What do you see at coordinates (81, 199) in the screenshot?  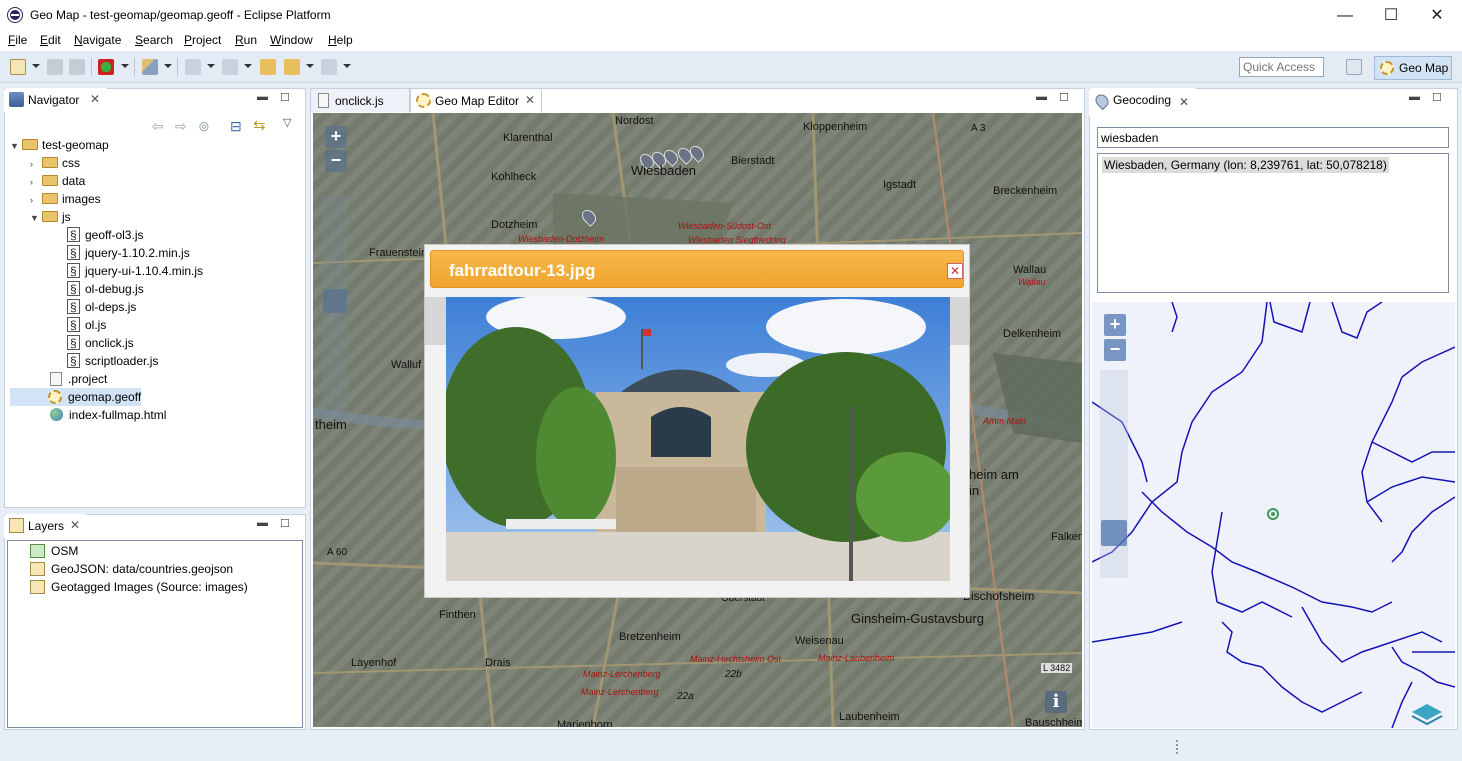 I see `tree-item-label: images` at bounding box center [81, 199].